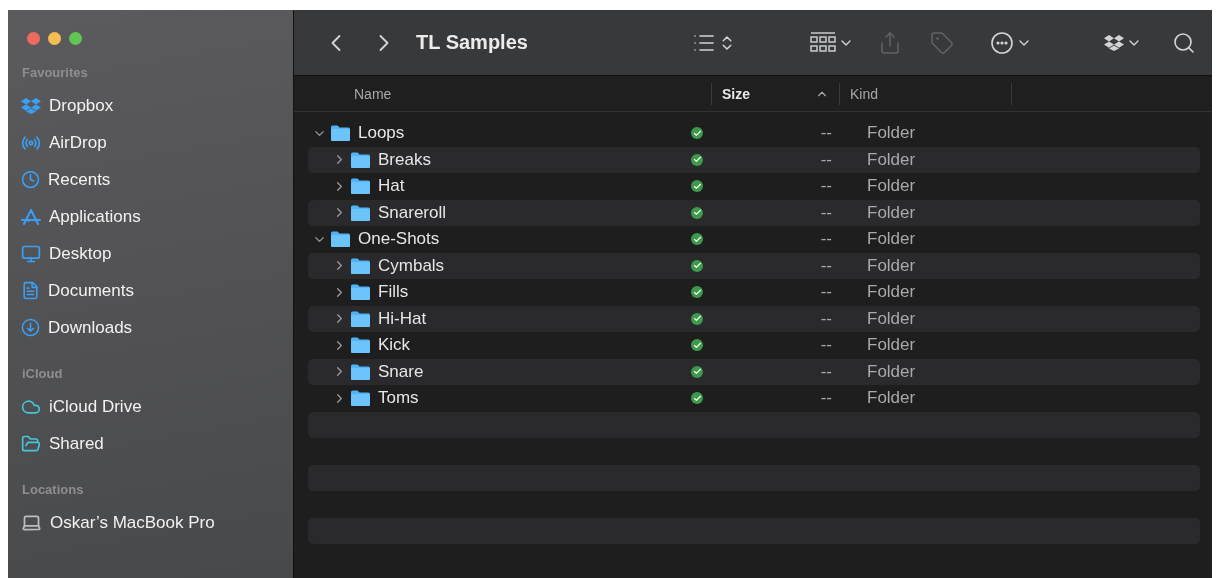 This screenshot has height=578, width=1216. What do you see at coordinates (157, 406) in the screenshot?
I see `sidebar-item: iCloud Drive` at bounding box center [157, 406].